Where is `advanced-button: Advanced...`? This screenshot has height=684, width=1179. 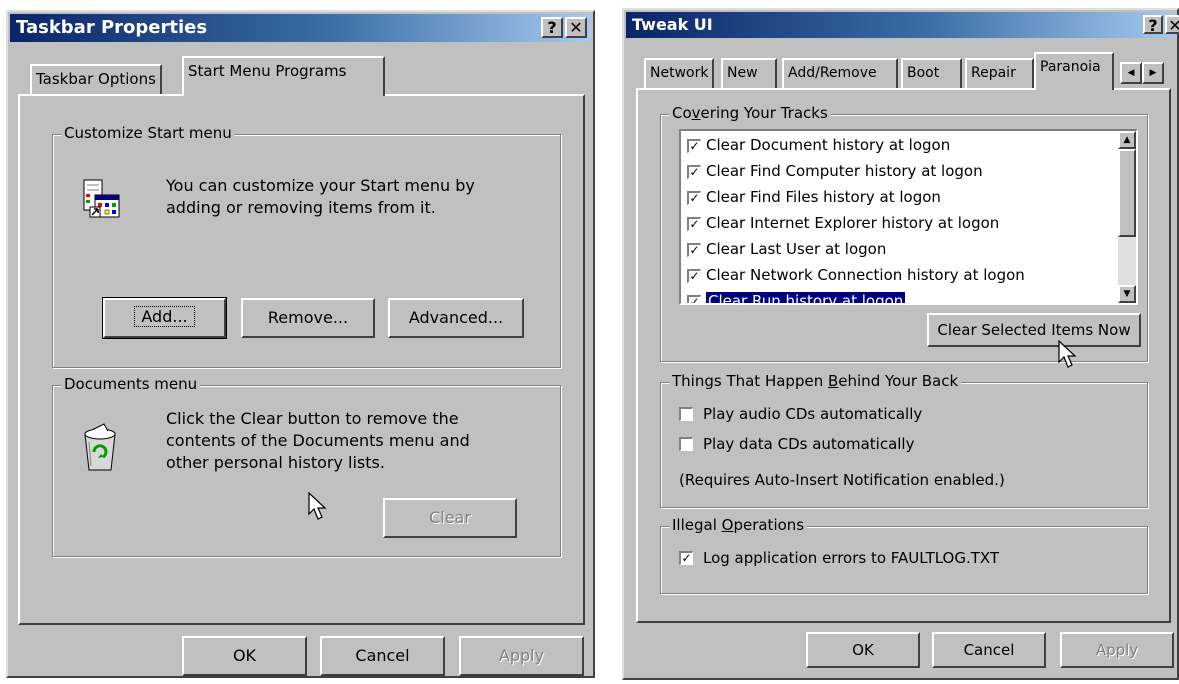 advanced-button: Advanced... is located at coordinates (456, 318).